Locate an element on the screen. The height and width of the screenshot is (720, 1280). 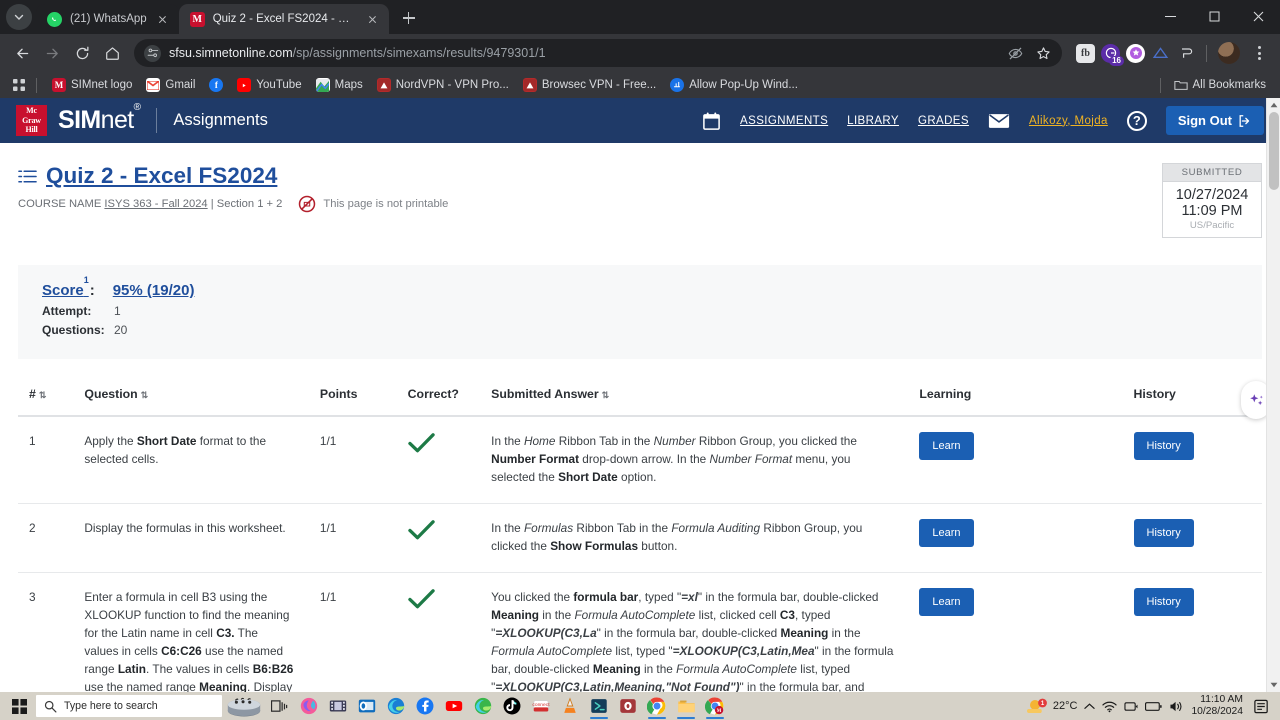
all-bookmarks-button: All Bookmarks is located at coordinates (1220, 85).